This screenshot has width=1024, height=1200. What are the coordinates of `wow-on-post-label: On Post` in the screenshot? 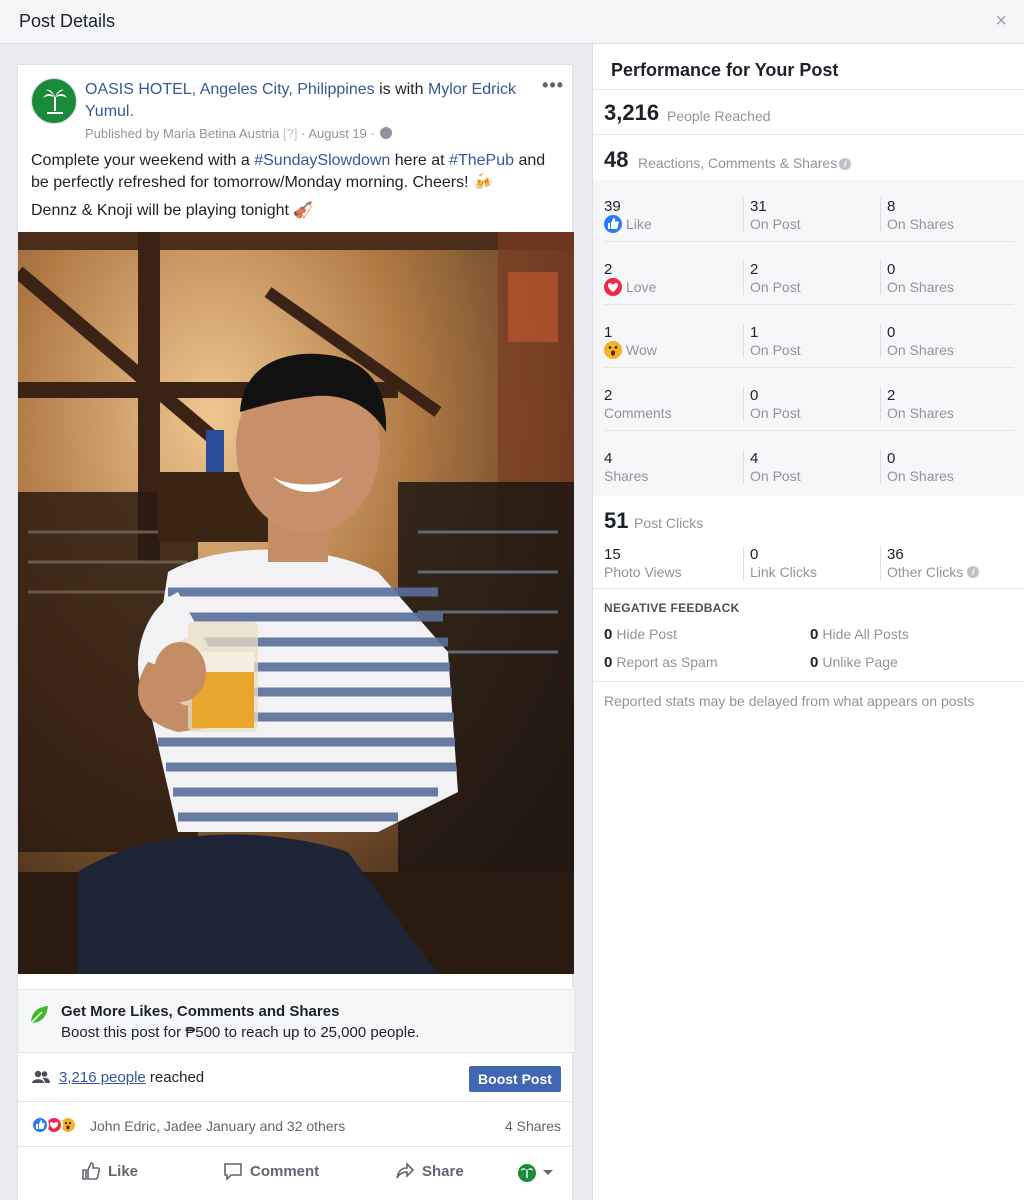 It's located at (775, 350).